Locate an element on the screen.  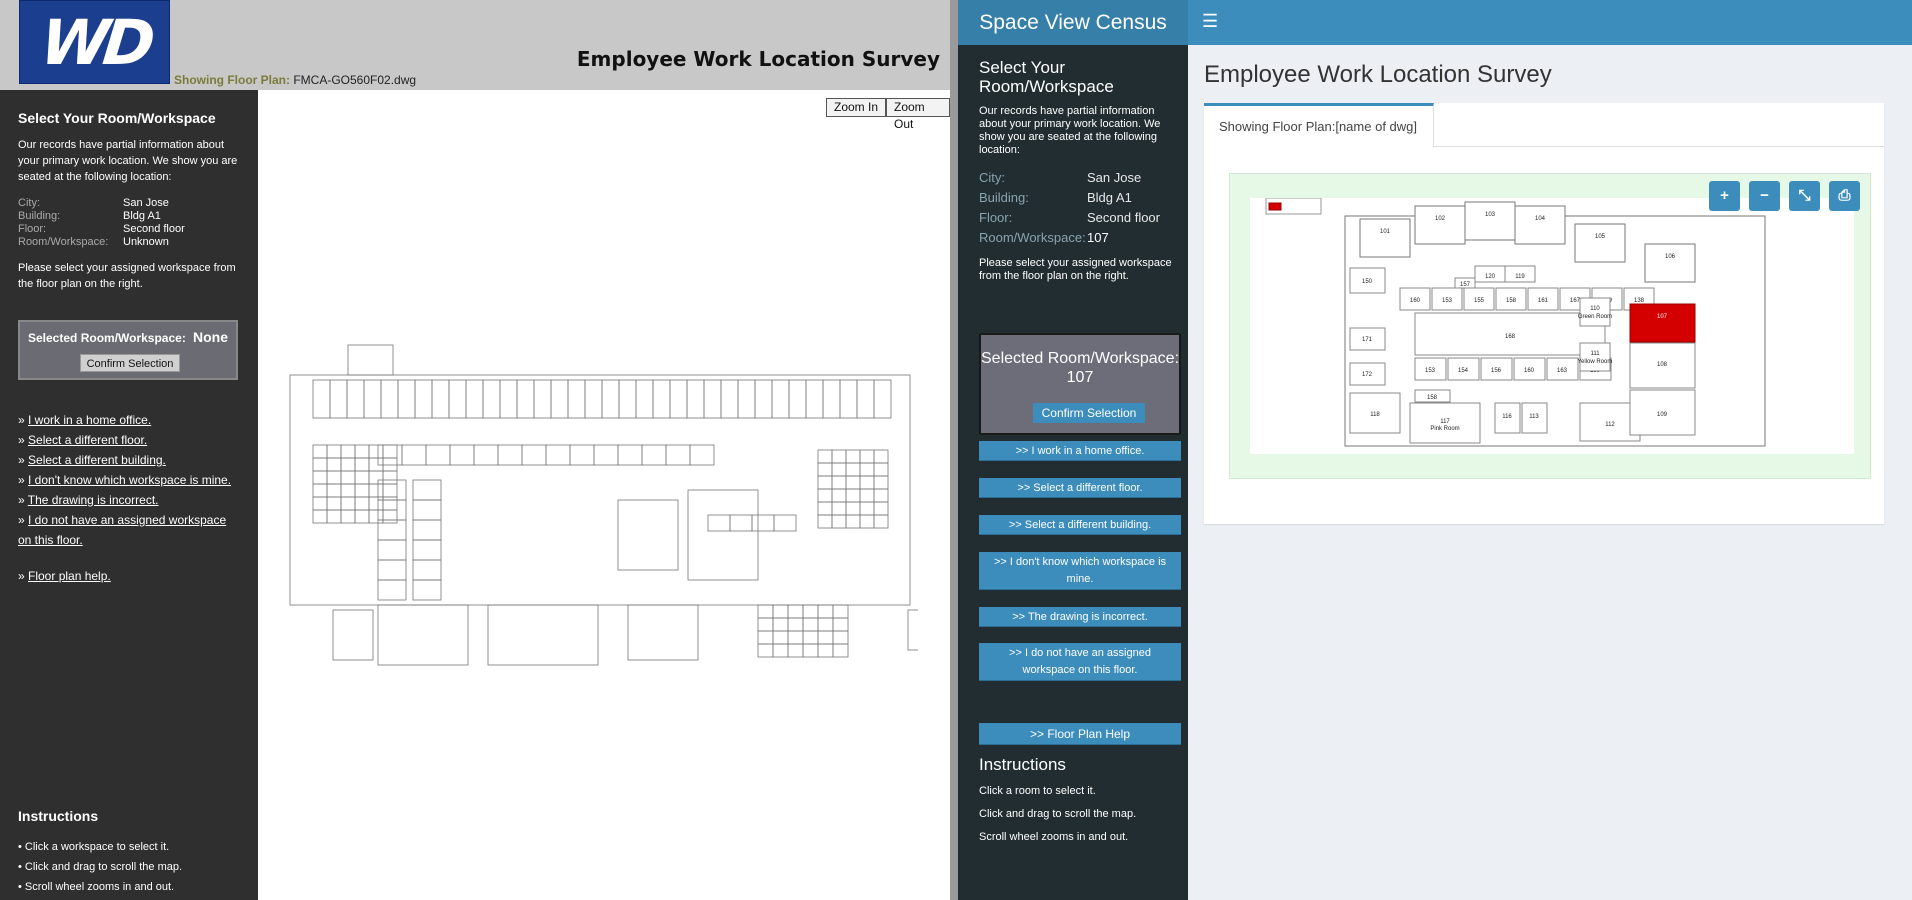
link-text: Select a different floor. is located at coordinates (87, 440).